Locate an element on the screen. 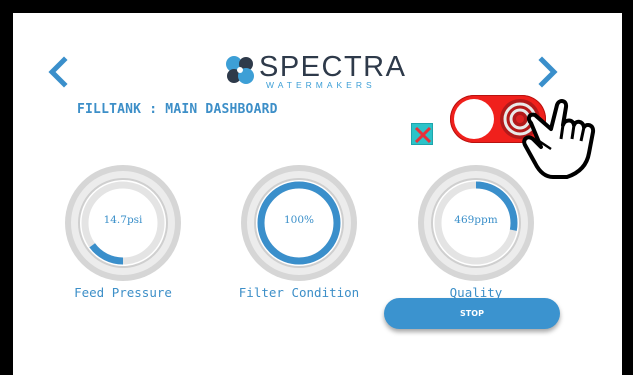 The image size is (633, 375). spectra-logo: SPECTRA WATERMAKERS is located at coordinates (314, 71).